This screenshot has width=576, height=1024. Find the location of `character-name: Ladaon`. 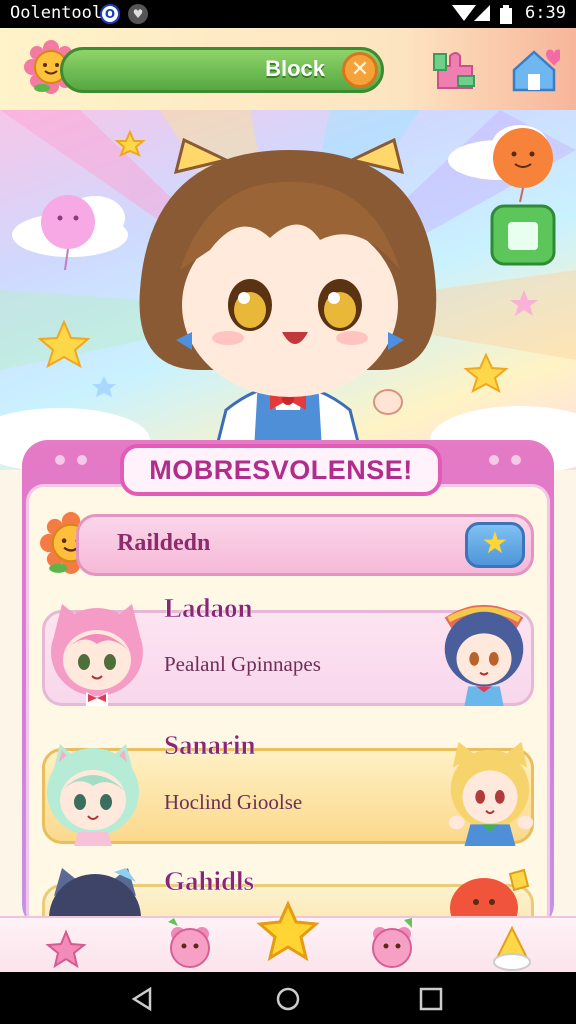

character-name: Ladaon is located at coordinates (208, 608).